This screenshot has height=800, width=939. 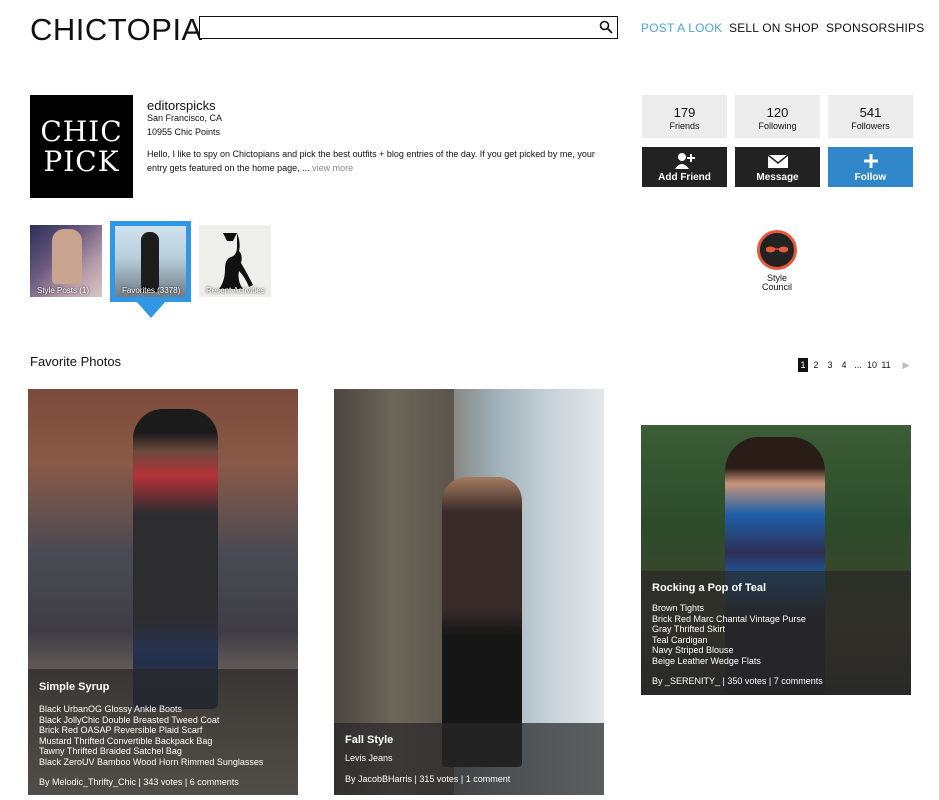 What do you see at coordinates (184, 132) in the screenshot?
I see `profile-points: 10955 Chic Points` at bounding box center [184, 132].